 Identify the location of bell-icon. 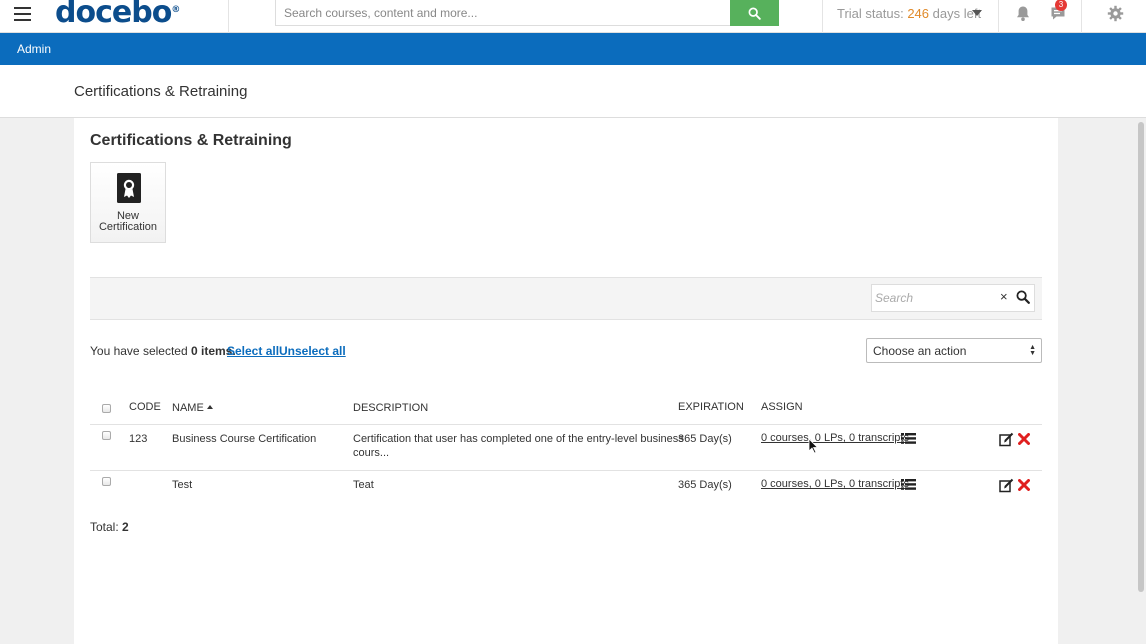
(1023, 15).